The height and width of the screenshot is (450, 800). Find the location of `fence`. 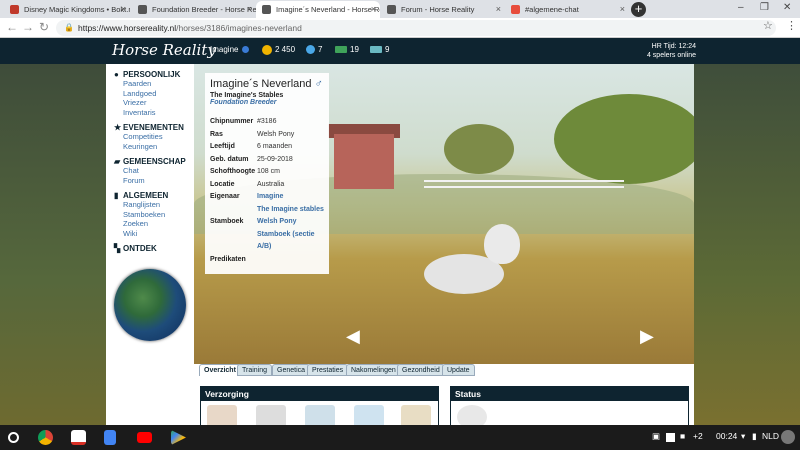

fence is located at coordinates (524, 184).